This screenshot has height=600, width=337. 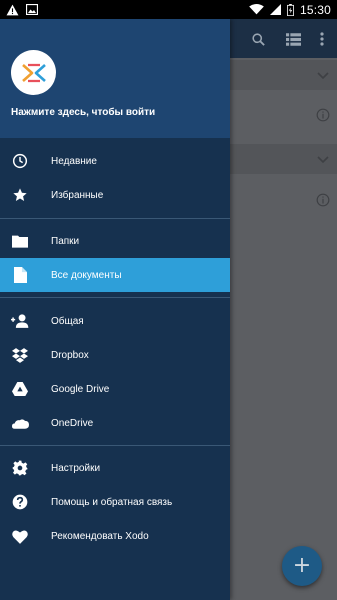 I want to click on menu-item-recent: Недавние, so click(x=115, y=161).